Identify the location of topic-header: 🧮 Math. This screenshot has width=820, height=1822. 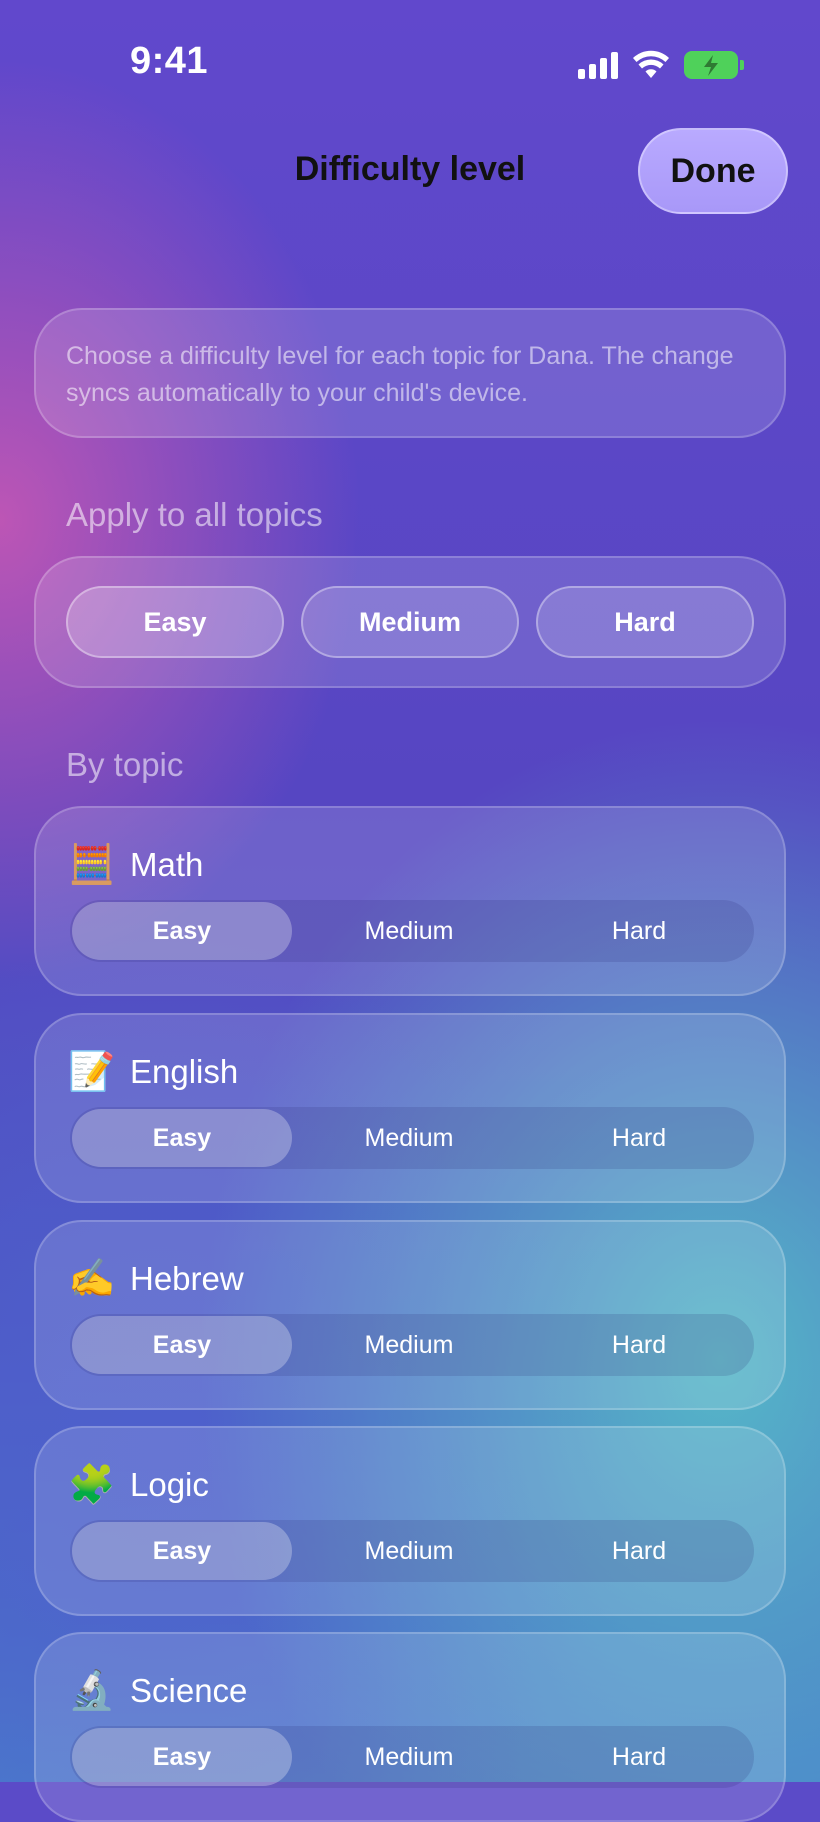
(135, 864).